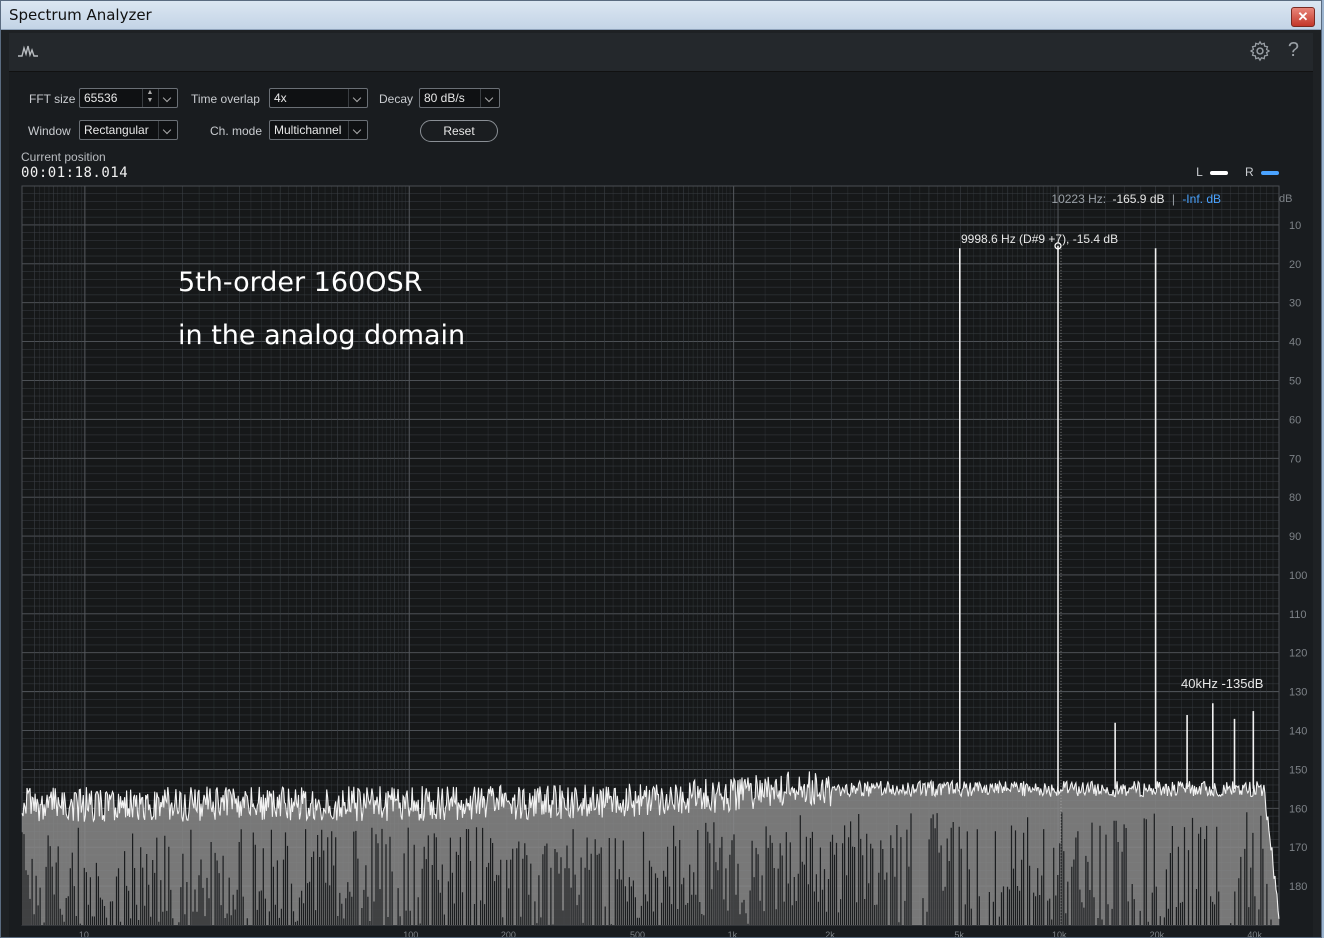 The height and width of the screenshot is (938, 1324). Describe the element at coordinates (661, 52) in the screenshot. I see `panel-header: ?` at that location.